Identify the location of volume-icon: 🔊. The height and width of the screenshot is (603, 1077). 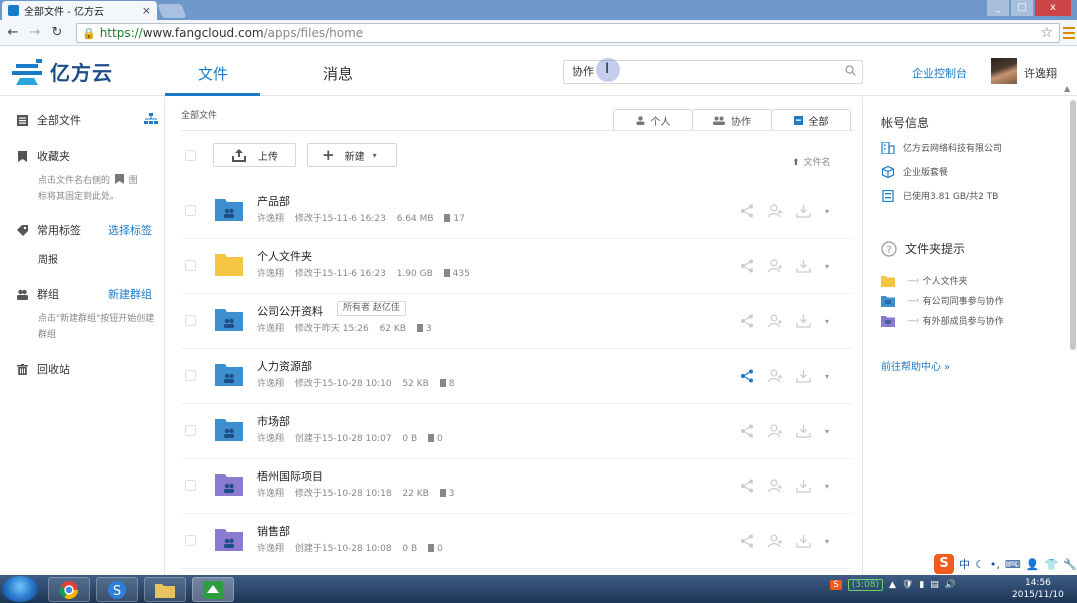
(950, 585).